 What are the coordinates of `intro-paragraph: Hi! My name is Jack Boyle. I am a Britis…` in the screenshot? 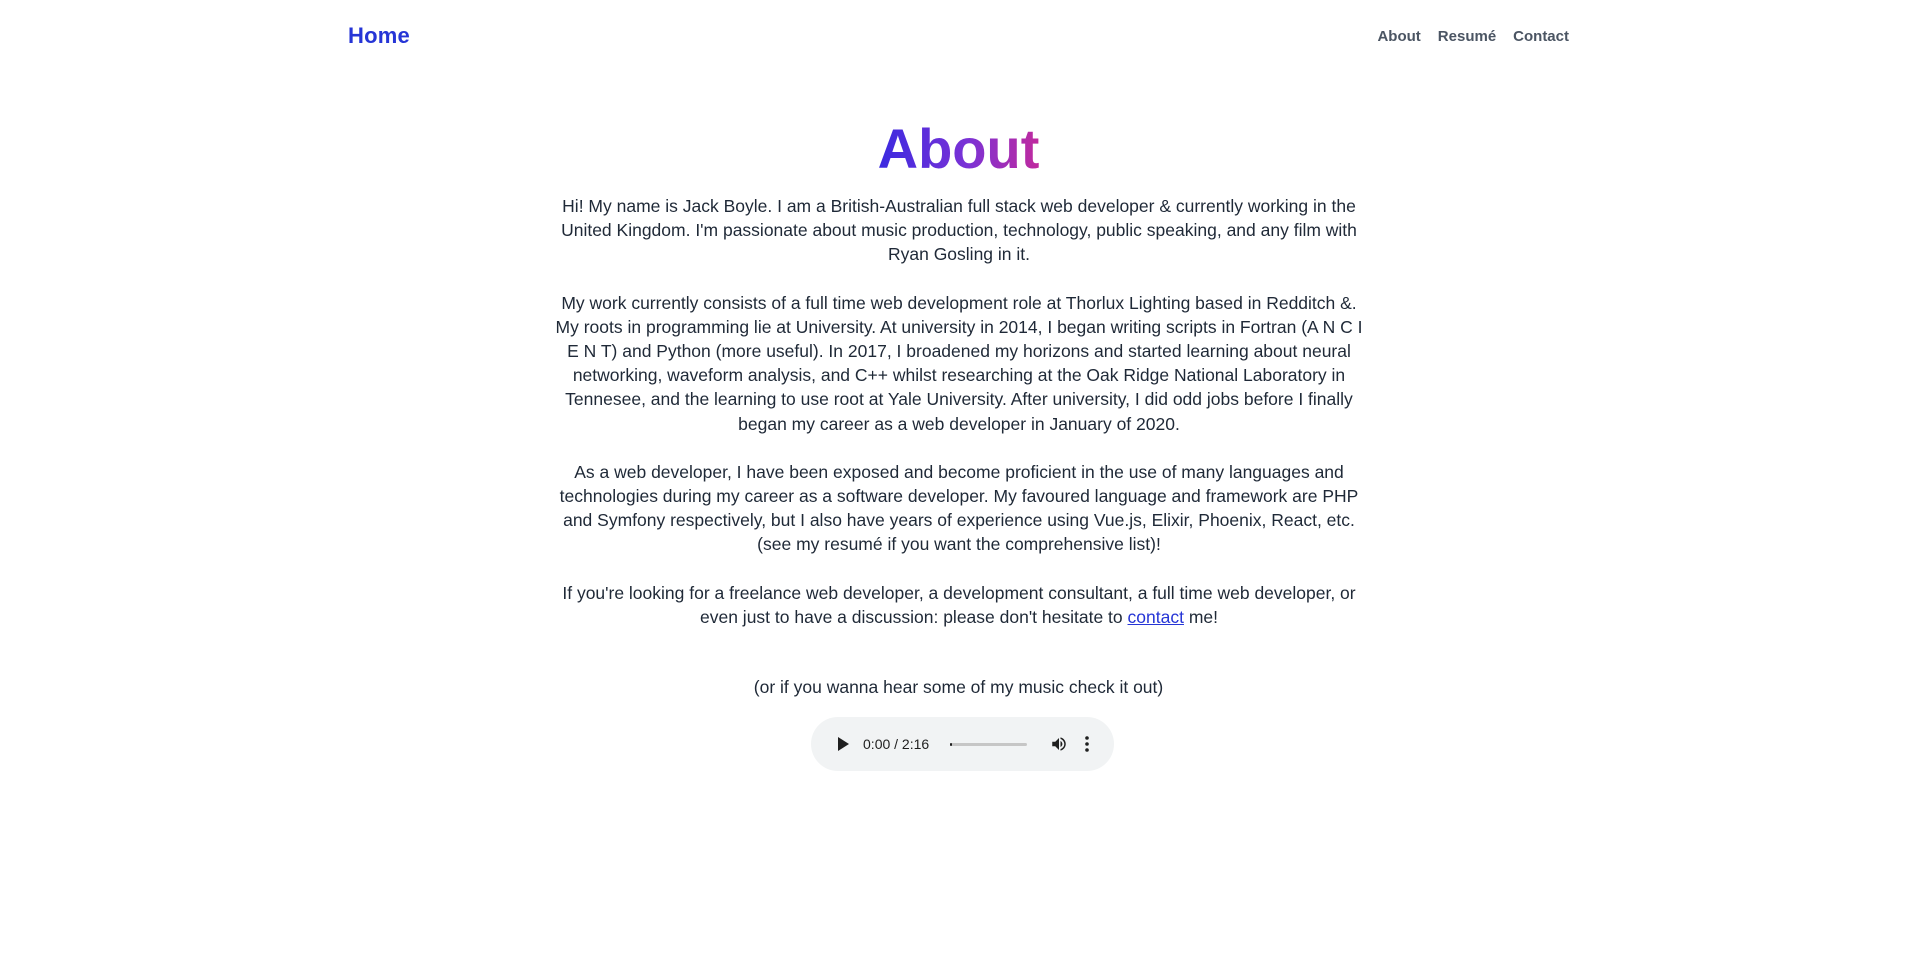 It's located at (959, 230).